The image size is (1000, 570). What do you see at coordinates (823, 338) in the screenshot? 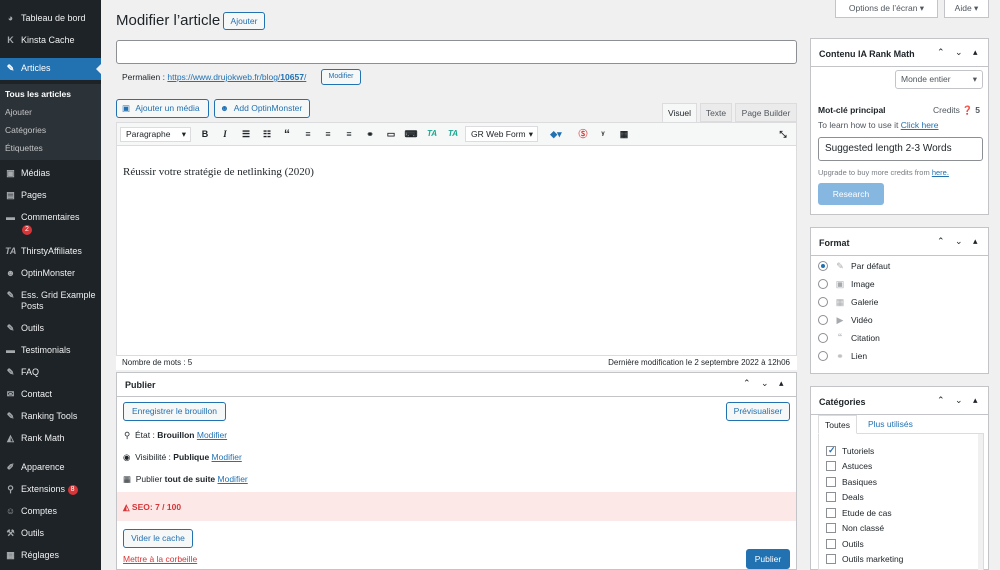
I see `format-radio-quote` at bounding box center [823, 338].